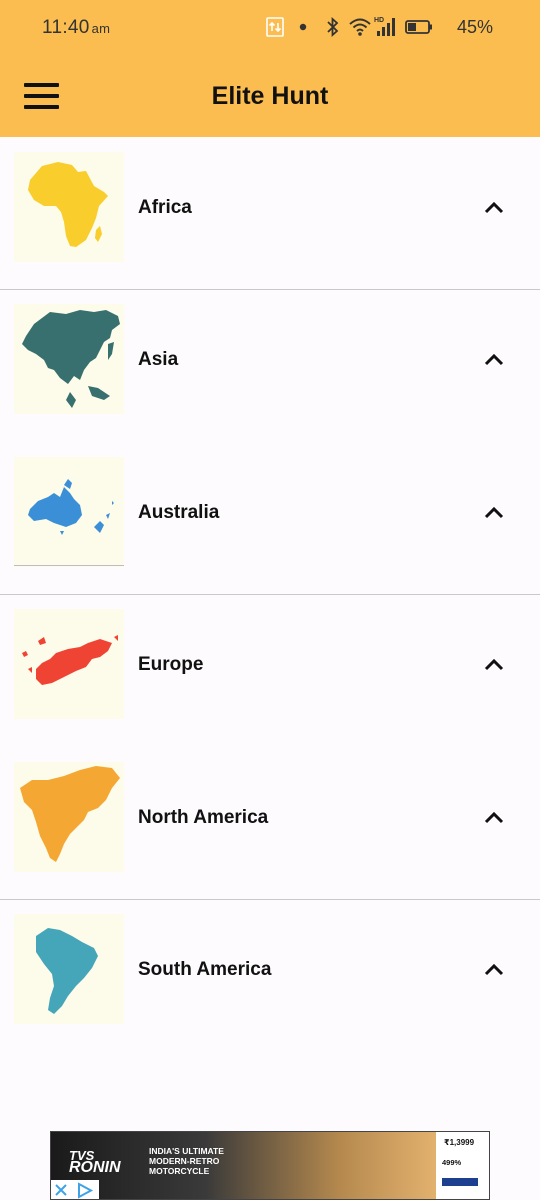  I want to click on africa-map-image, so click(69, 207).